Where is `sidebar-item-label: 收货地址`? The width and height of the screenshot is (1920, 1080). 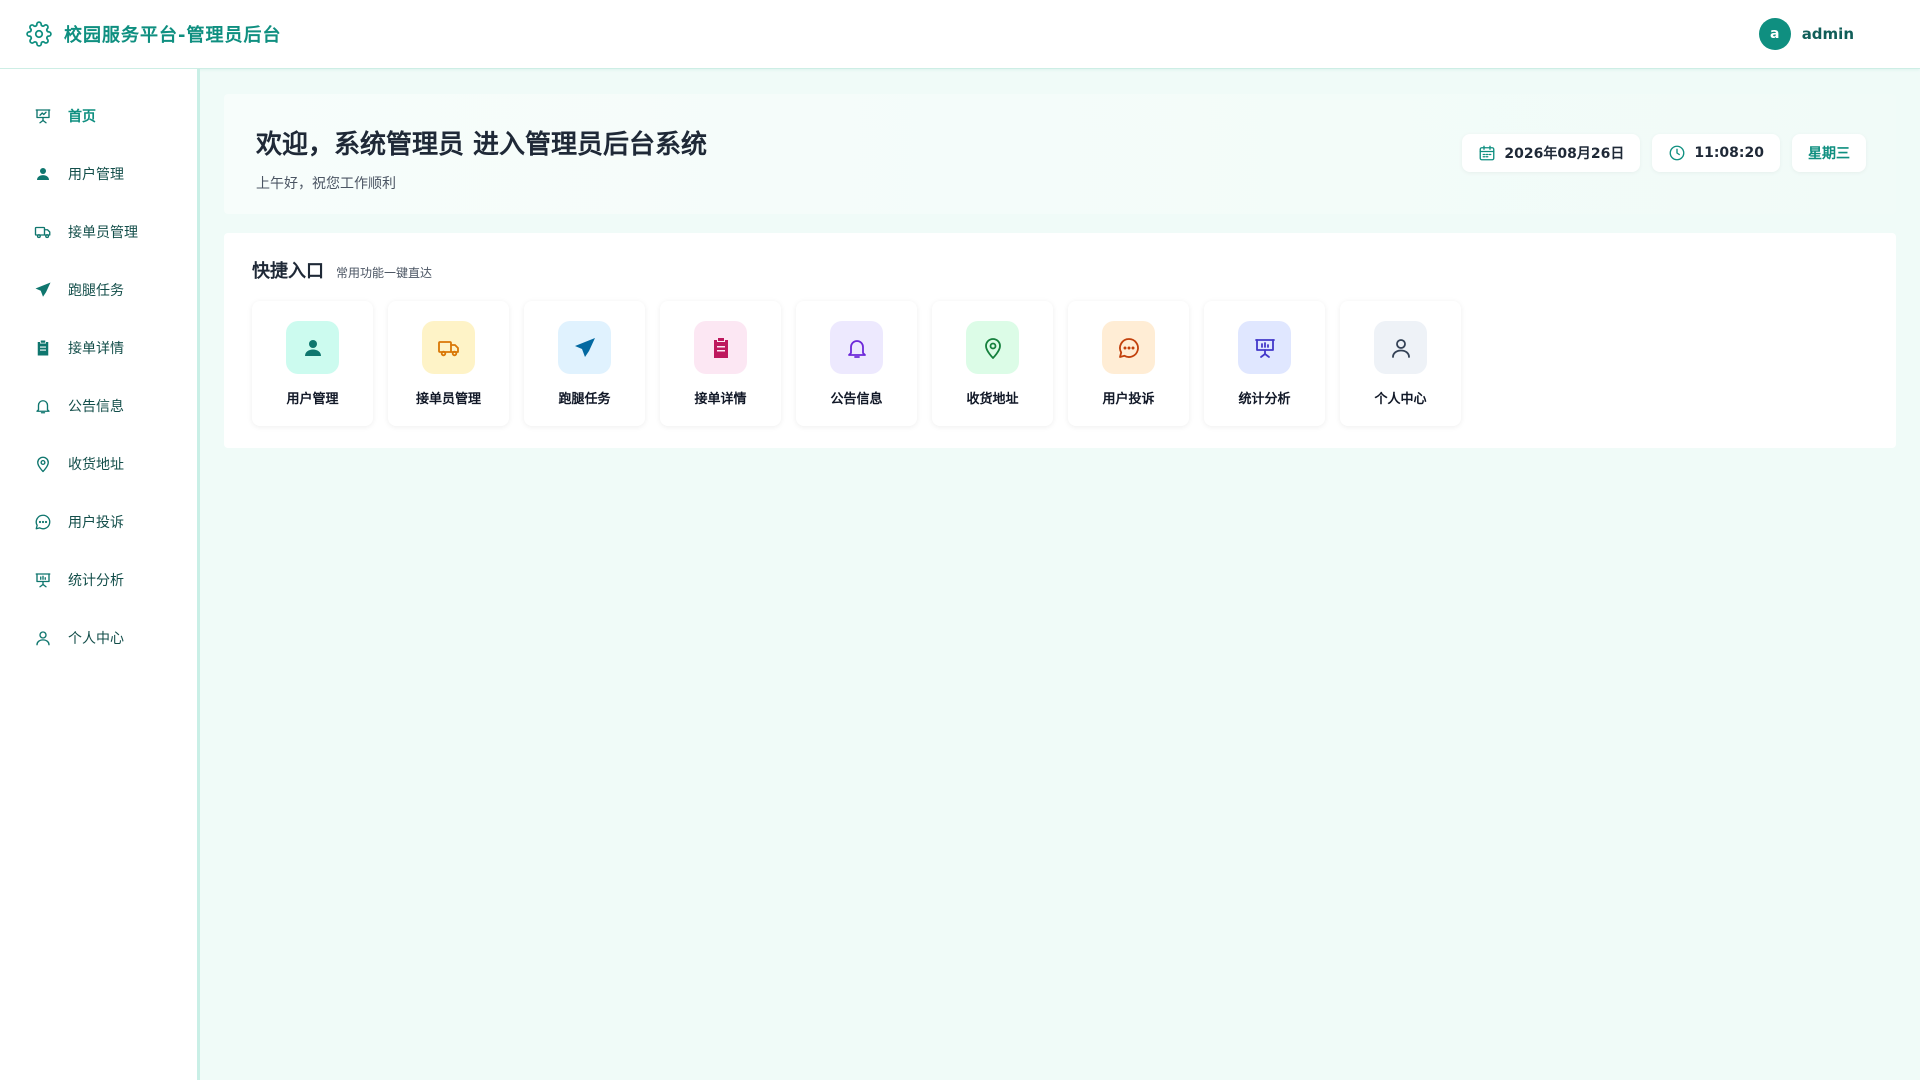 sidebar-item-label: 收货地址 is located at coordinates (96, 465).